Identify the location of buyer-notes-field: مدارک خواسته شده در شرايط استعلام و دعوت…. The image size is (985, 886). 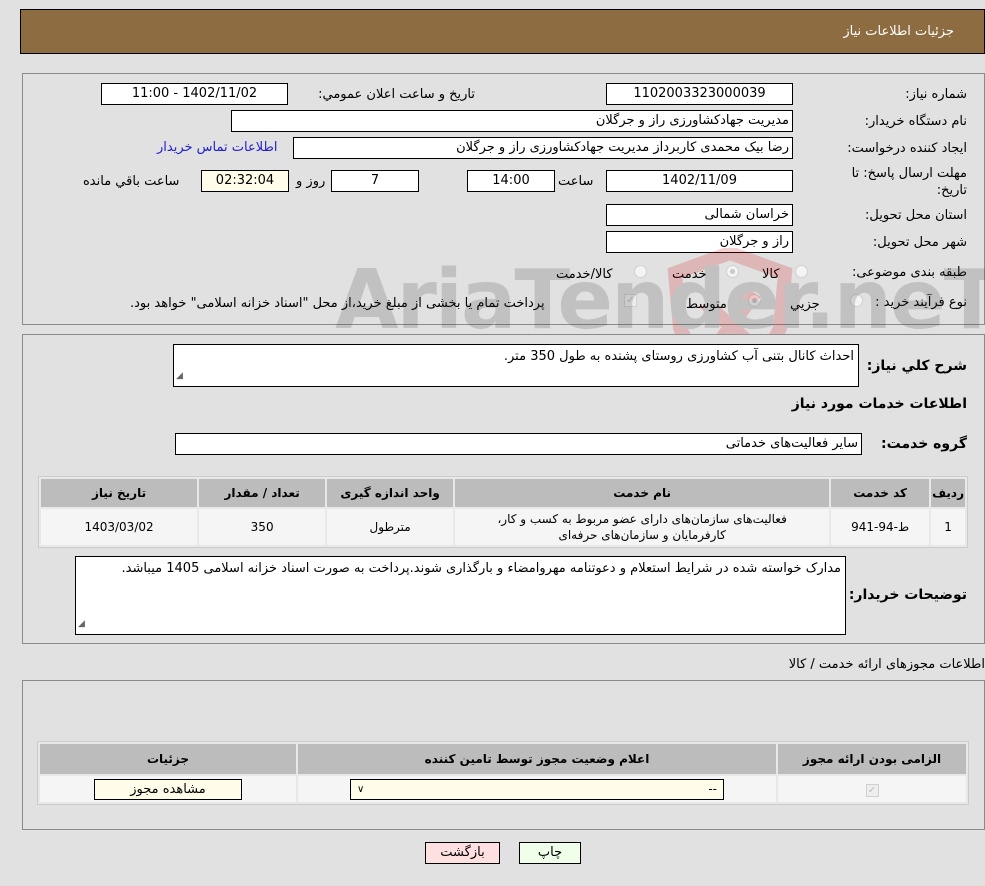
(460, 595).